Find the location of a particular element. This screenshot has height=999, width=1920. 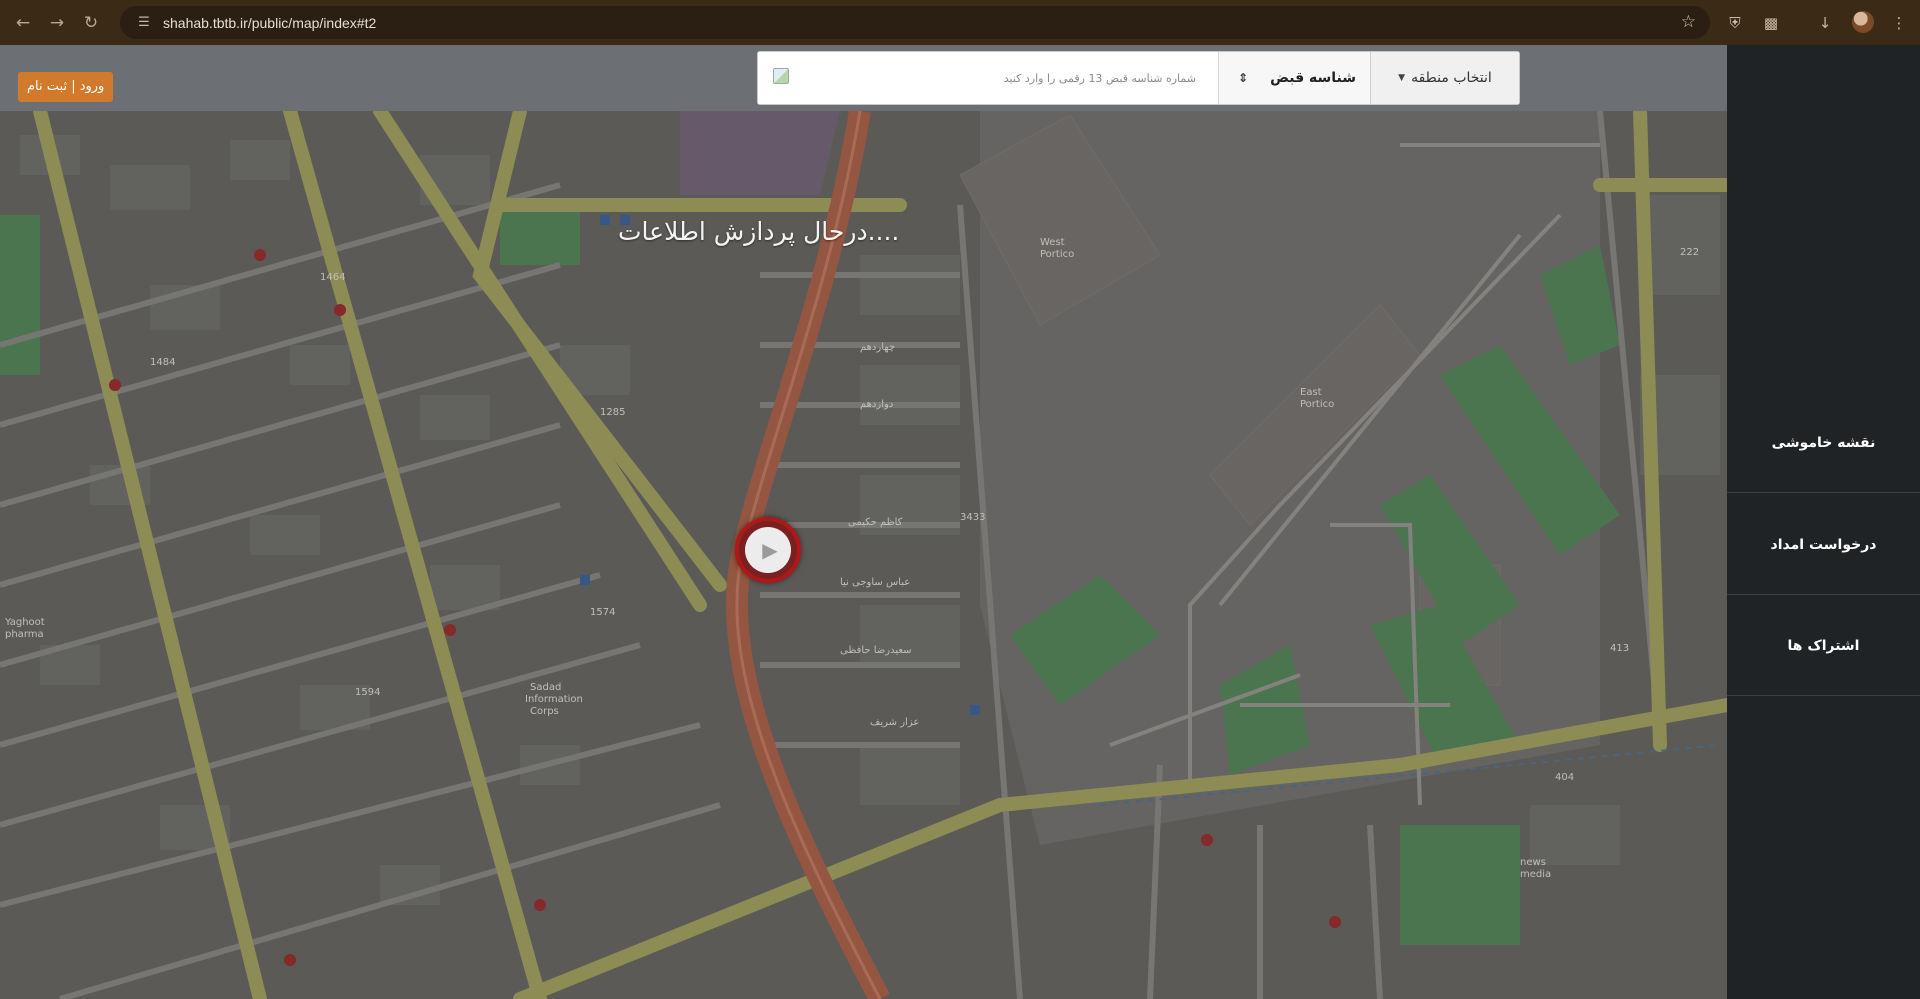

sidebar: نقشه خاموشی درخواست امداد اشتراک ها is located at coordinates (1823, 522).